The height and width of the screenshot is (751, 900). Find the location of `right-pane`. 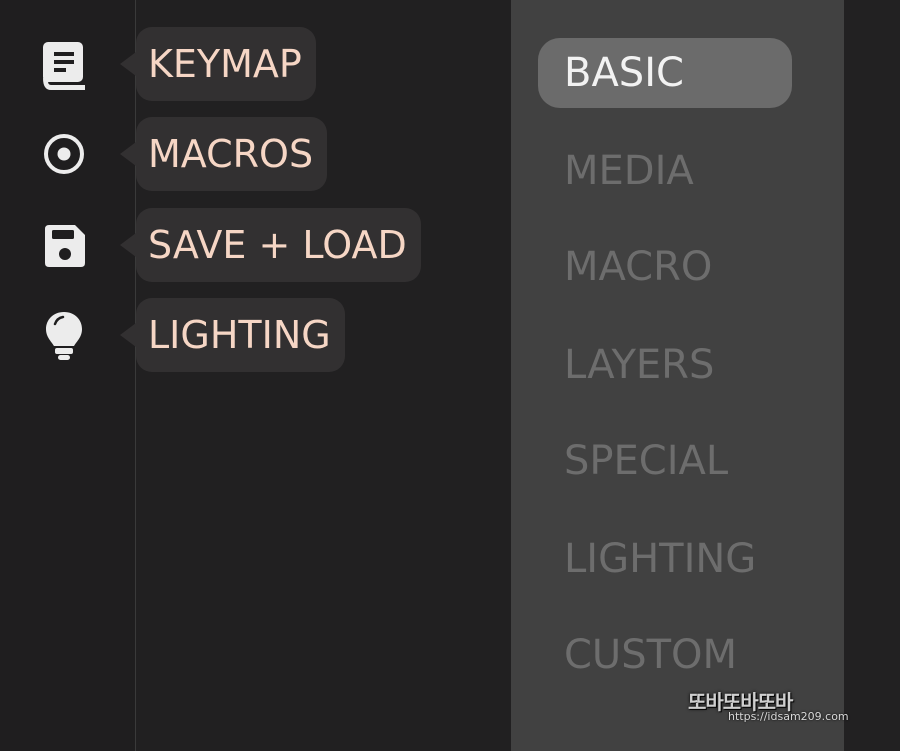

right-pane is located at coordinates (872, 375).